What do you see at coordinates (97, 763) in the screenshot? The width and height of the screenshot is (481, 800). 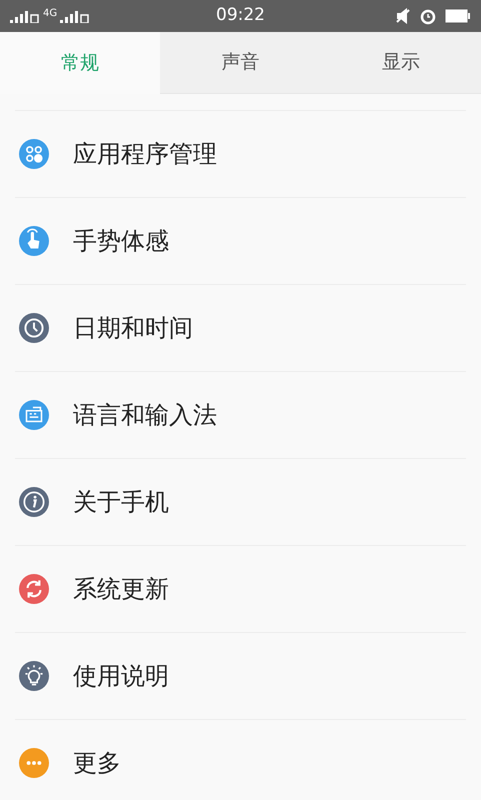 I see `item-label: 更多` at bounding box center [97, 763].